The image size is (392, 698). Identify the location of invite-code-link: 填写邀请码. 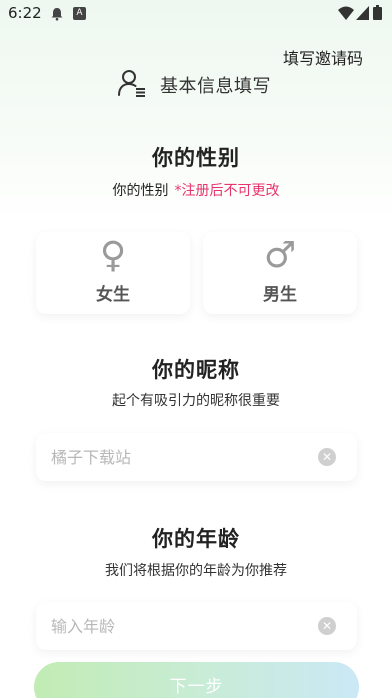
(323, 57).